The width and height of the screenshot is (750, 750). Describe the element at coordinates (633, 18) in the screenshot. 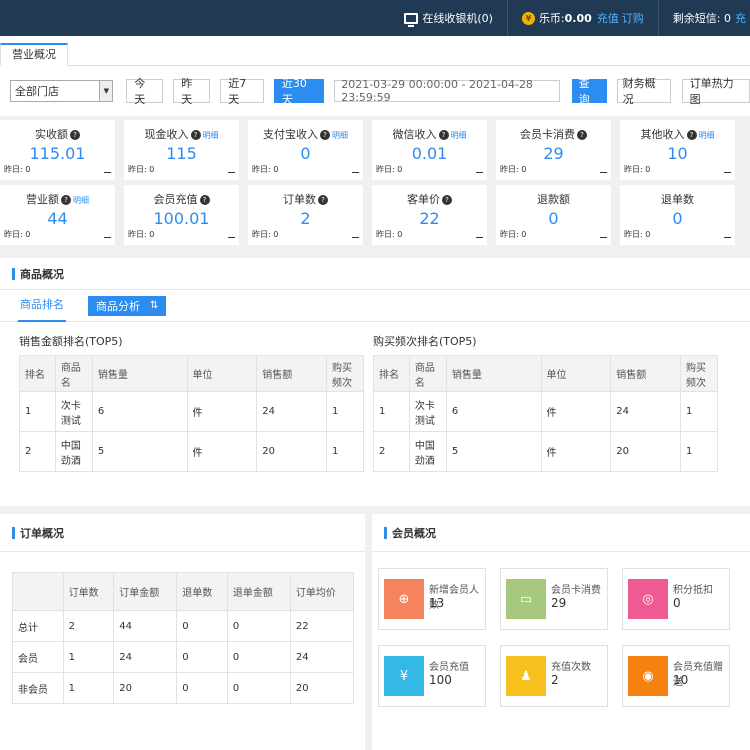

I see `subscribe-link: 订购` at that location.